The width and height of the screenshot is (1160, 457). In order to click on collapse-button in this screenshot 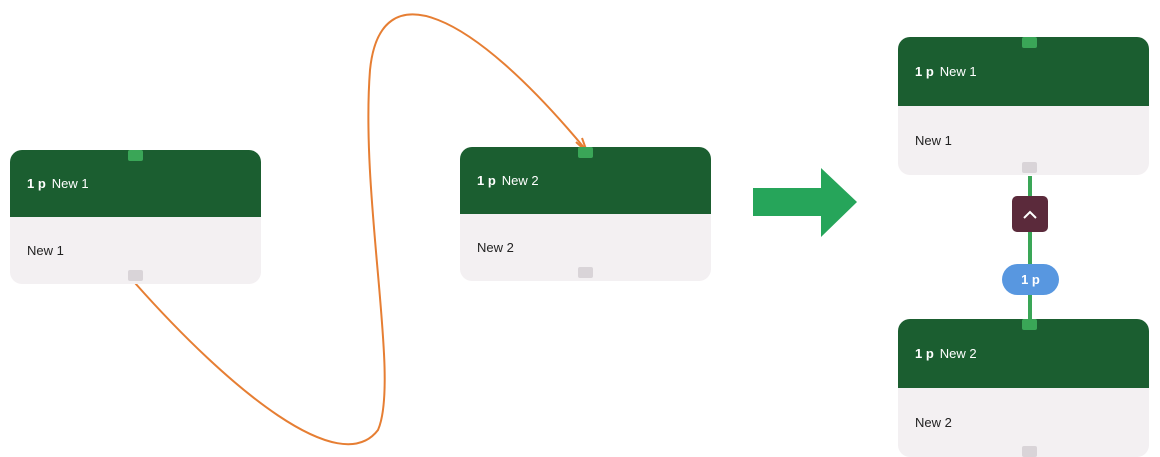, I will do `click(1030, 214)`.